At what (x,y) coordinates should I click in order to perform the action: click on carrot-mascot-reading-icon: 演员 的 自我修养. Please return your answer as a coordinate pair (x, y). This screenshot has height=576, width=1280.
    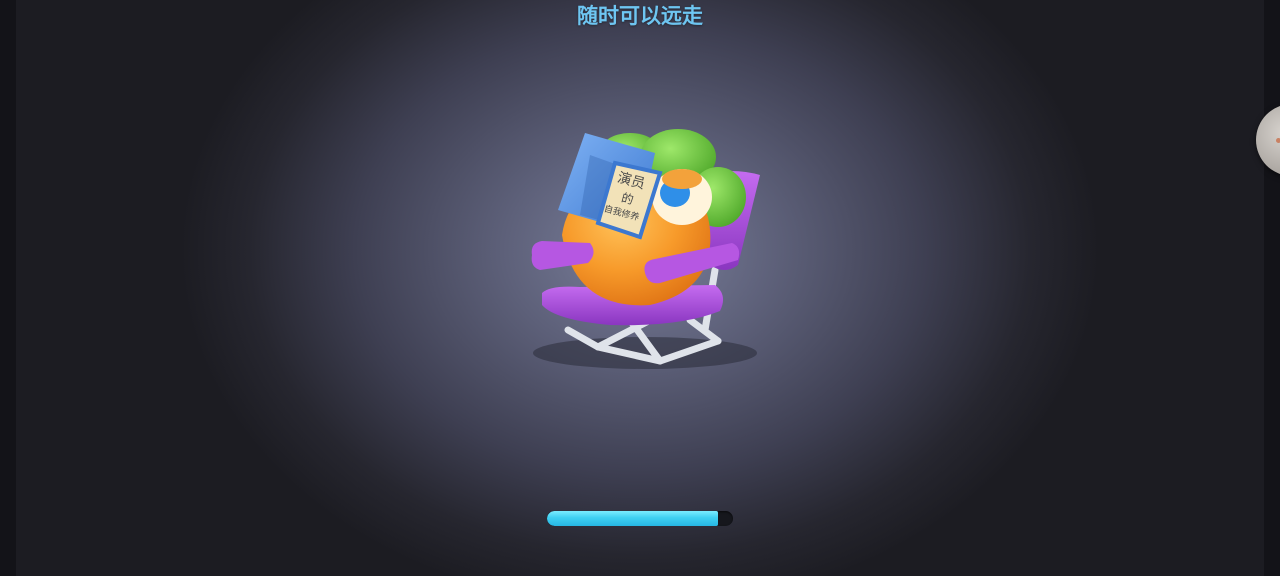
    Looking at the image, I should click on (645, 249).